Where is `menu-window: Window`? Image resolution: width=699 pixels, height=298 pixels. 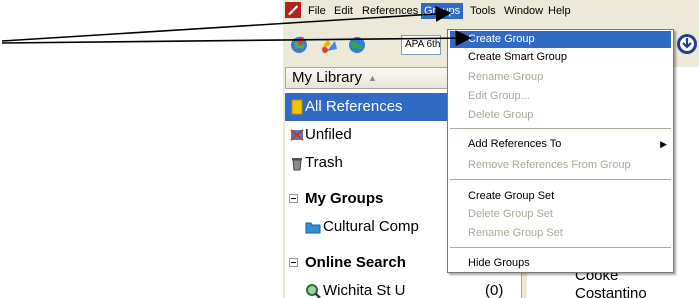 menu-window: Window is located at coordinates (523, 11).